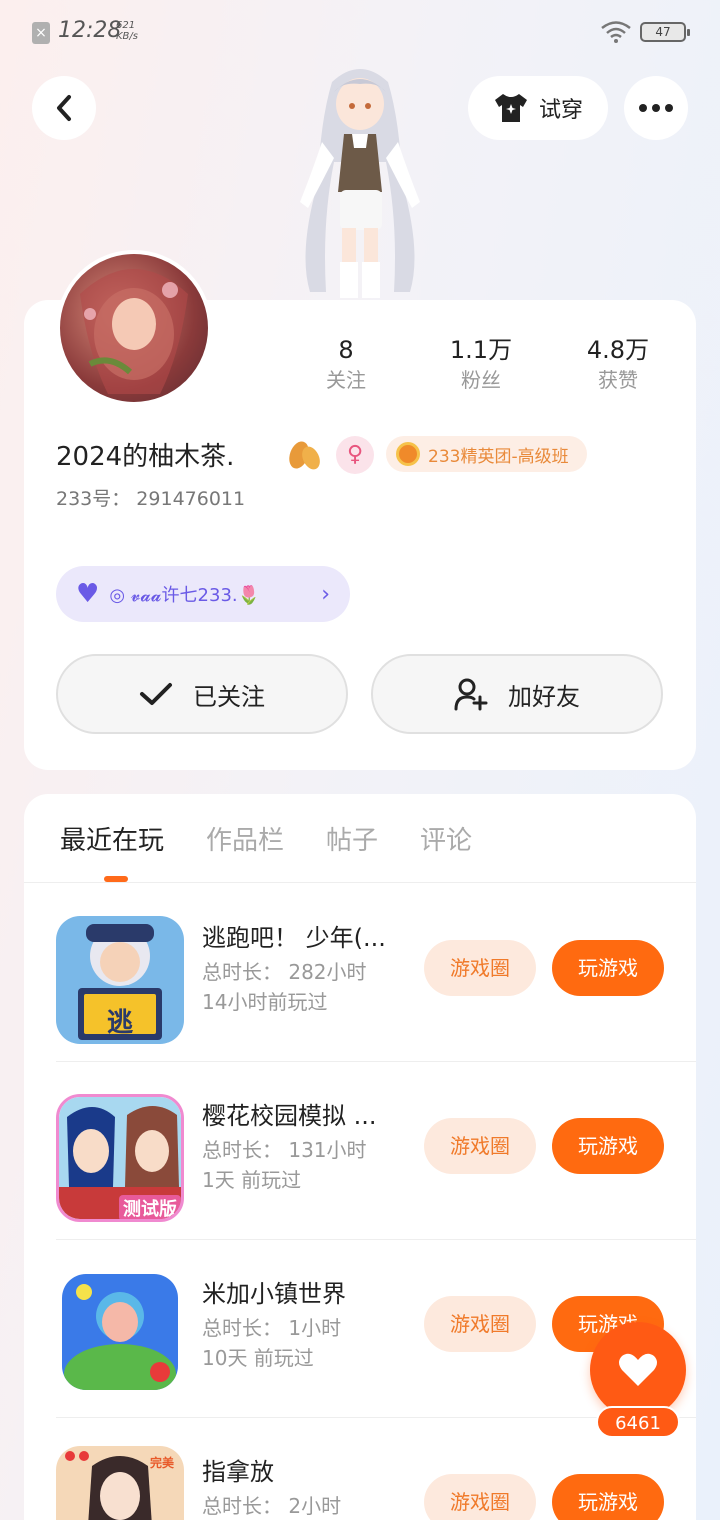 This screenshot has width=720, height=1520. I want to click on stat-followers: 1.1万 粉丝, so click(481, 364).